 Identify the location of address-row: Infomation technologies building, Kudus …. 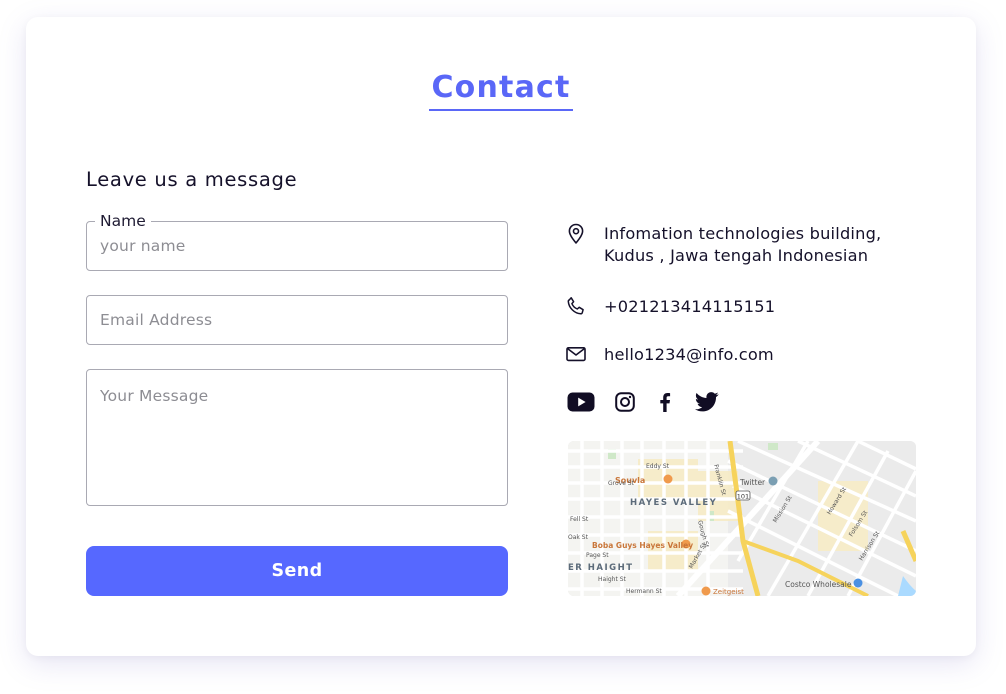
(723, 245).